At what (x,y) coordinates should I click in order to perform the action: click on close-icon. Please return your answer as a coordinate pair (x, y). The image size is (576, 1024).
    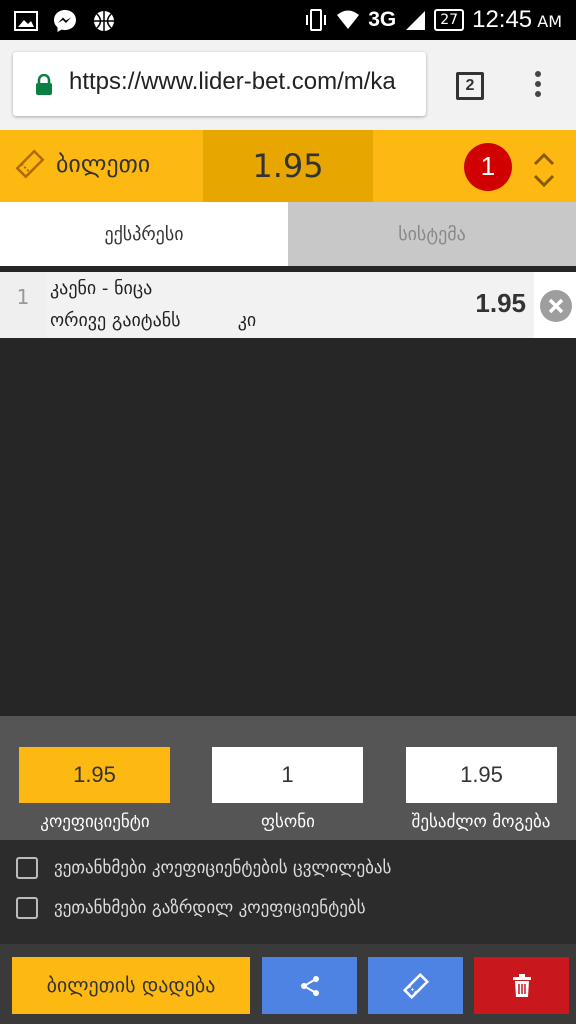
    Looking at the image, I should click on (556, 306).